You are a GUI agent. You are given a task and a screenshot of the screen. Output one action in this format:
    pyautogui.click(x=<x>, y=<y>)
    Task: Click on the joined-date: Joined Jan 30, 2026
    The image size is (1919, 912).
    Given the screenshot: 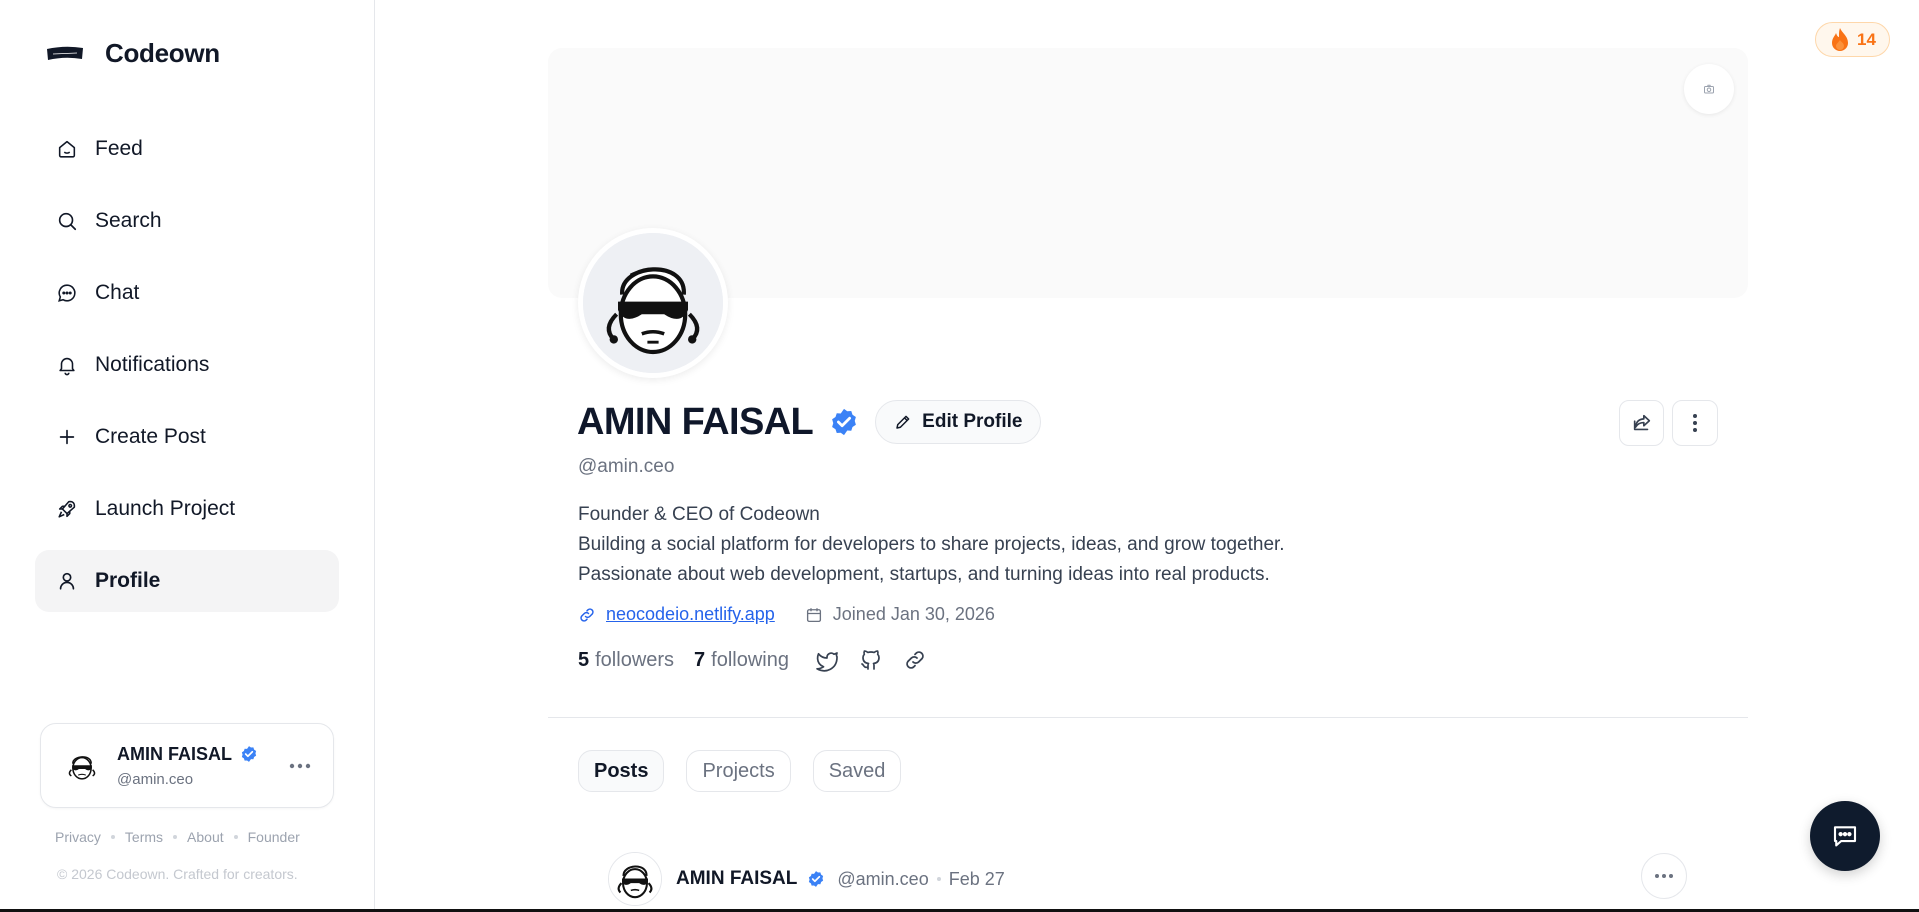 What is the action you would take?
    pyautogui.click(x=900, y=614)
    